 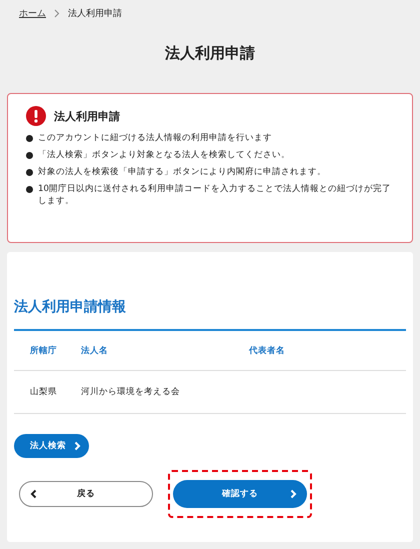 I want to click on notice-text: 「法人検索」ボタンより対象となる法人を検索してください。, so click(x=164, y=155).